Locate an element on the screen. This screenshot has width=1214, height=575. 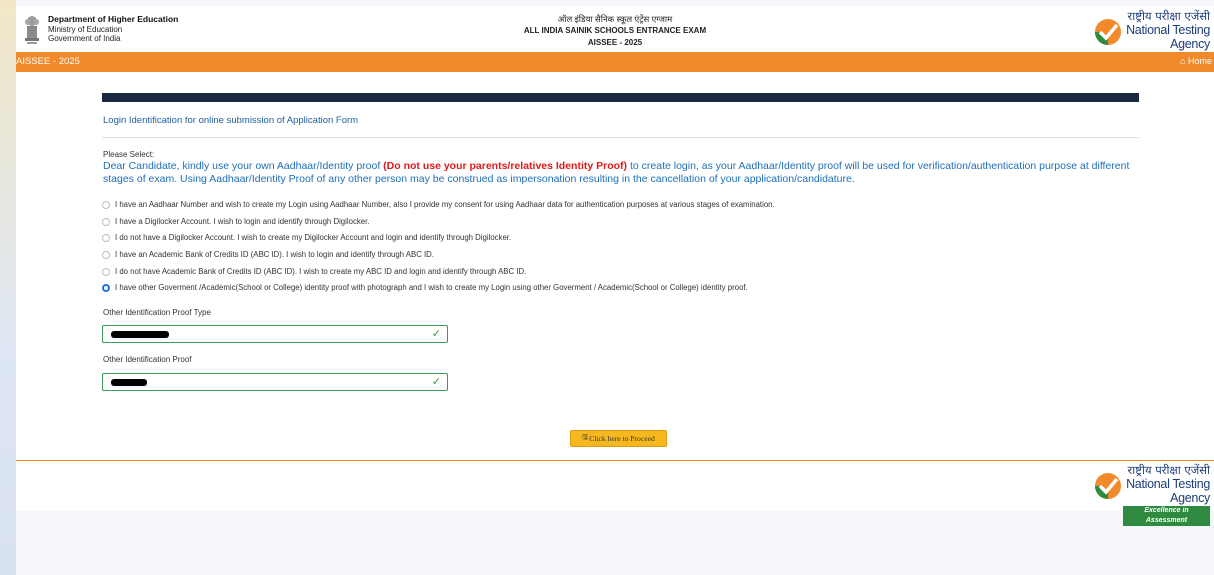
proof-label: Other Identification Proof is located at coordinates (147, 359).